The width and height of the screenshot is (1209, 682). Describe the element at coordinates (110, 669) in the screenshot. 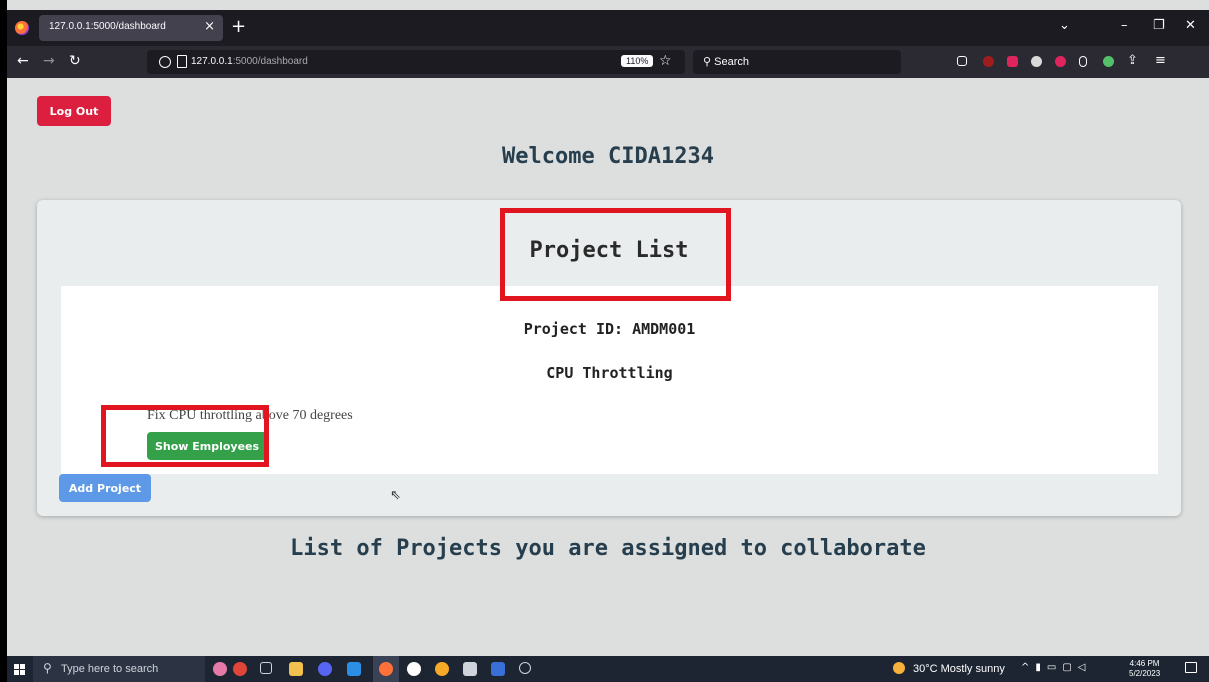

I see `taskbar-search-placeholder: Type here to search` at that location.